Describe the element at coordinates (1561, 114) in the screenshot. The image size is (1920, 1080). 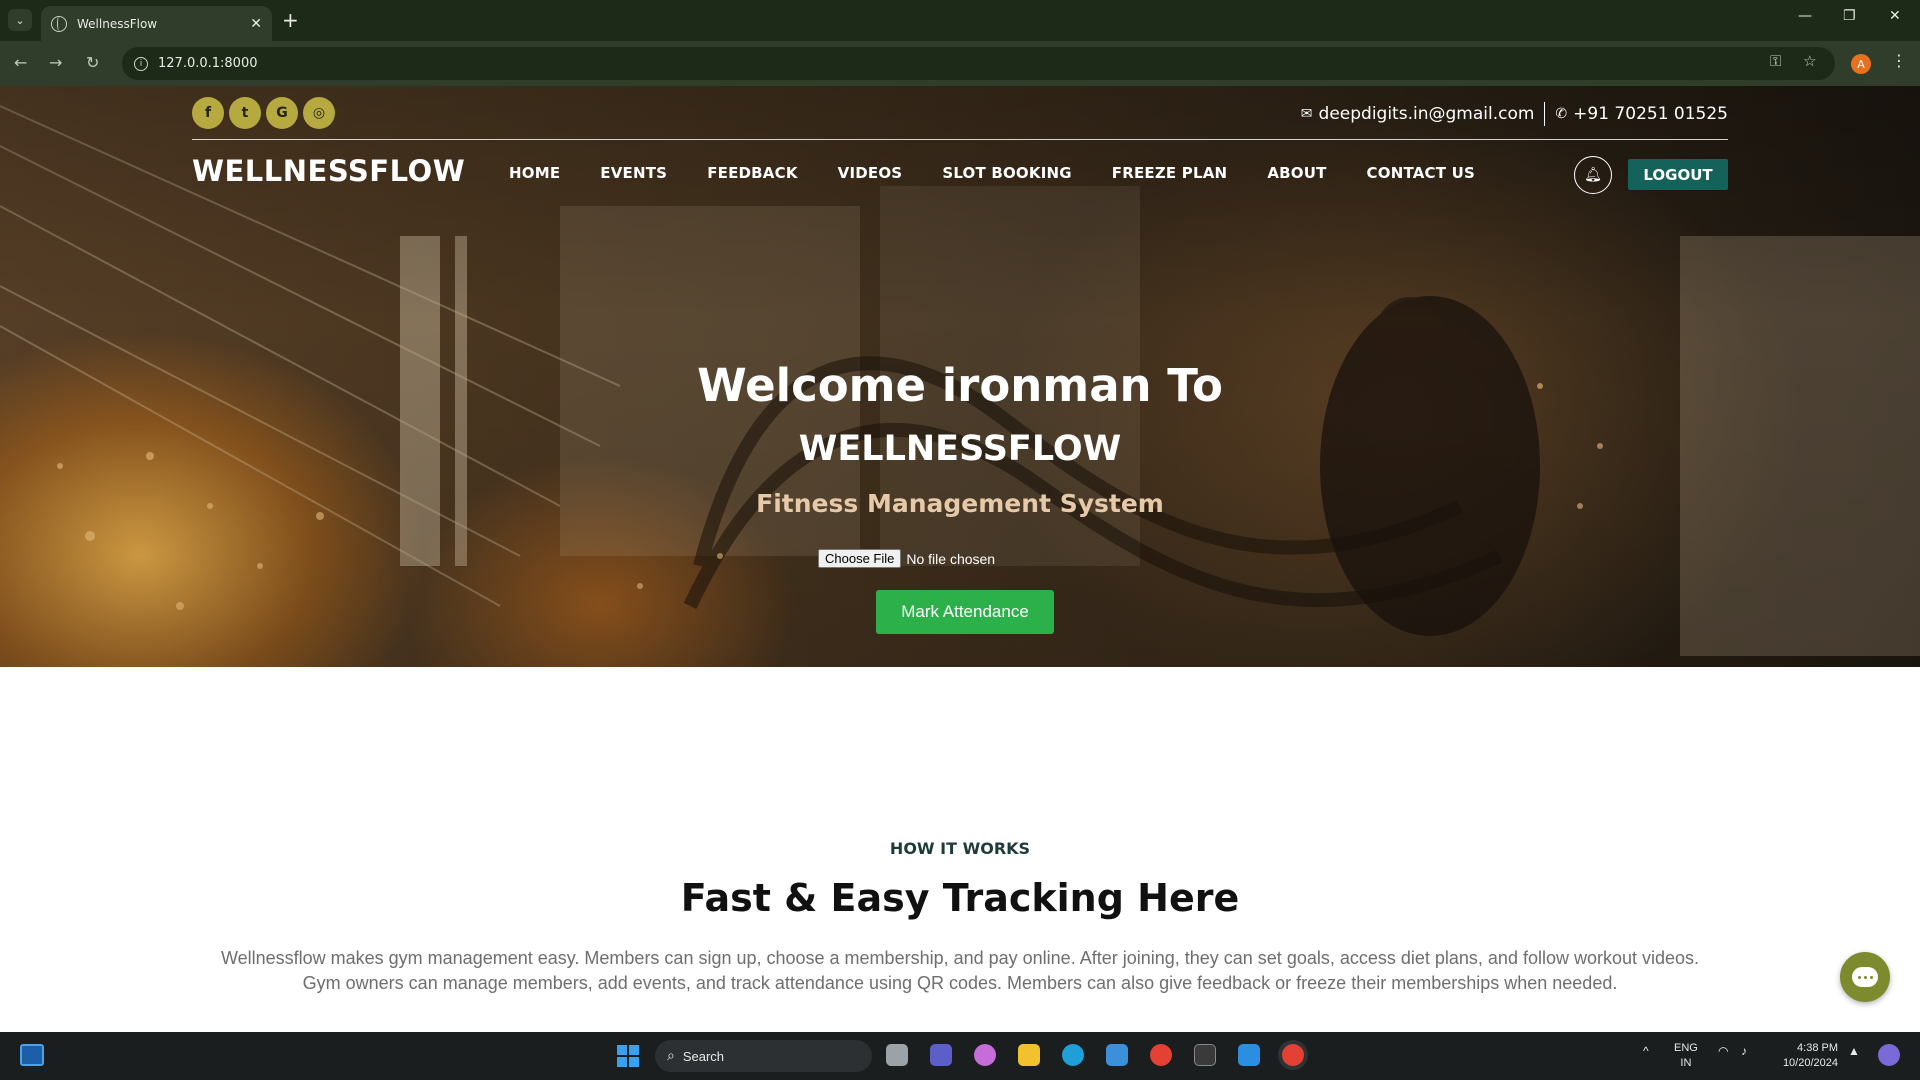
I see `phone-icon: ✆` at that location.